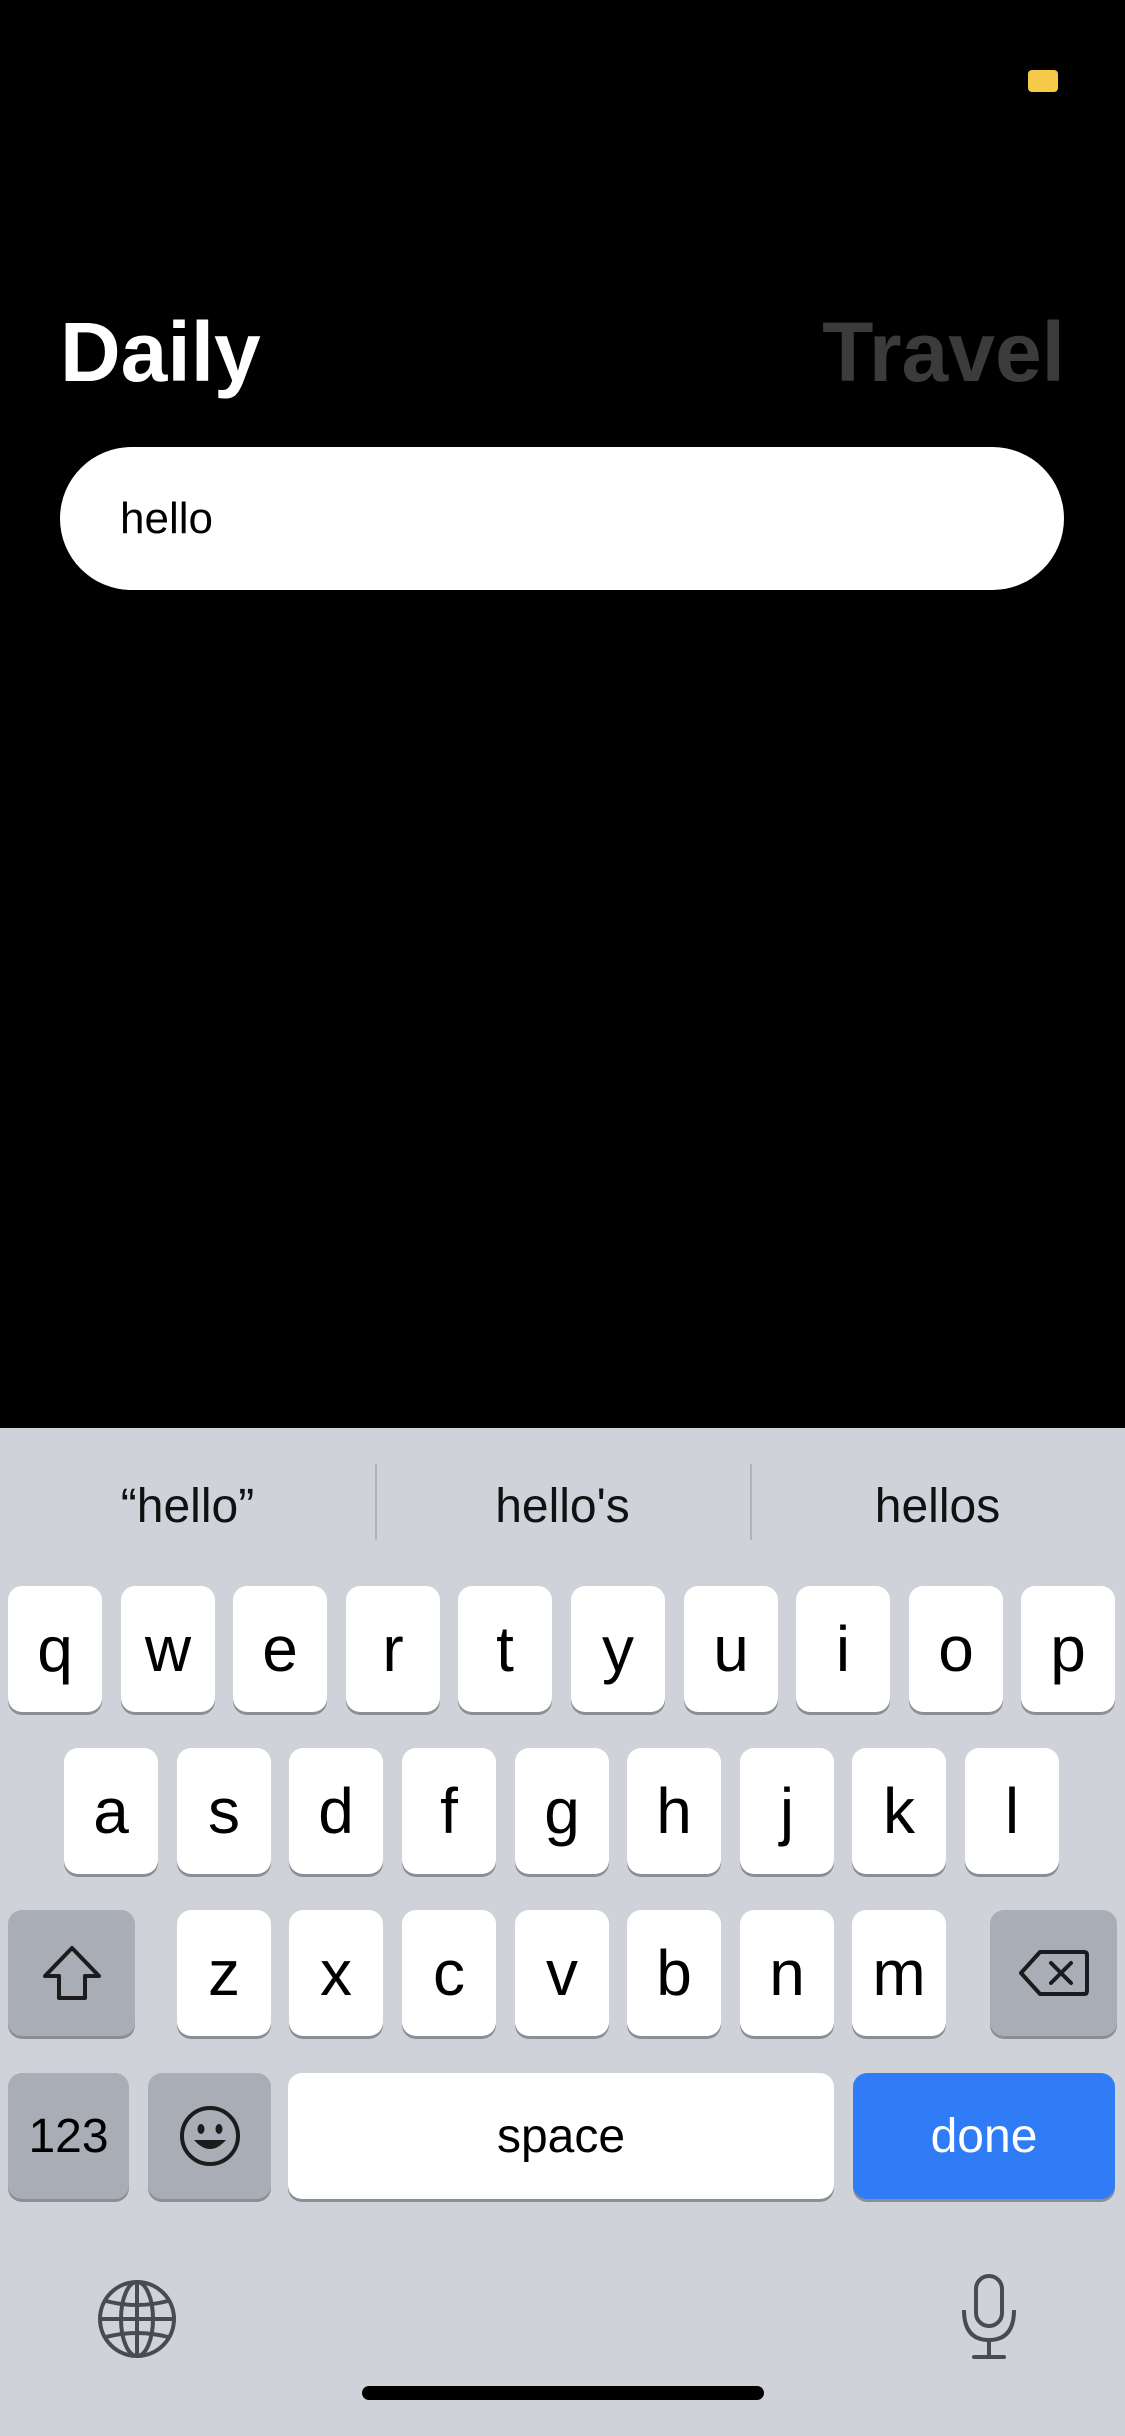 Image resolution: width=1125 pixels, height=2436 pixels. I want to click on suggestion-item: hellos, so click(937, 1506).